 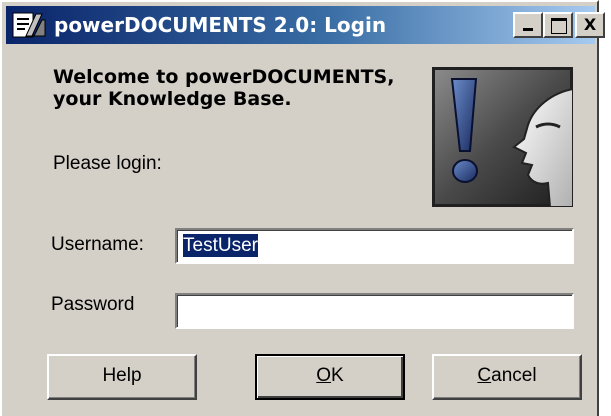 I want to click on maximize-icon, so click(x=559, y=26).